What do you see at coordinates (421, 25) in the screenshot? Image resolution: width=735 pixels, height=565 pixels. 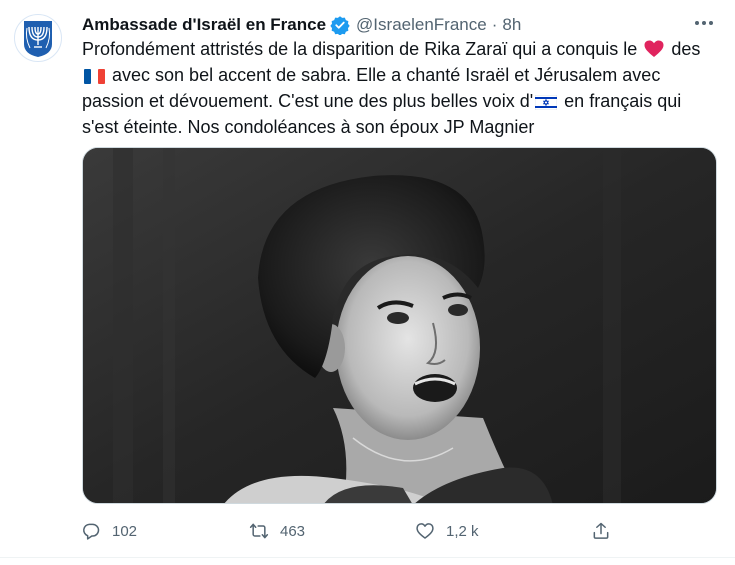 I see `handle: @IsraelenFrance` at bounding box center [421, 25].